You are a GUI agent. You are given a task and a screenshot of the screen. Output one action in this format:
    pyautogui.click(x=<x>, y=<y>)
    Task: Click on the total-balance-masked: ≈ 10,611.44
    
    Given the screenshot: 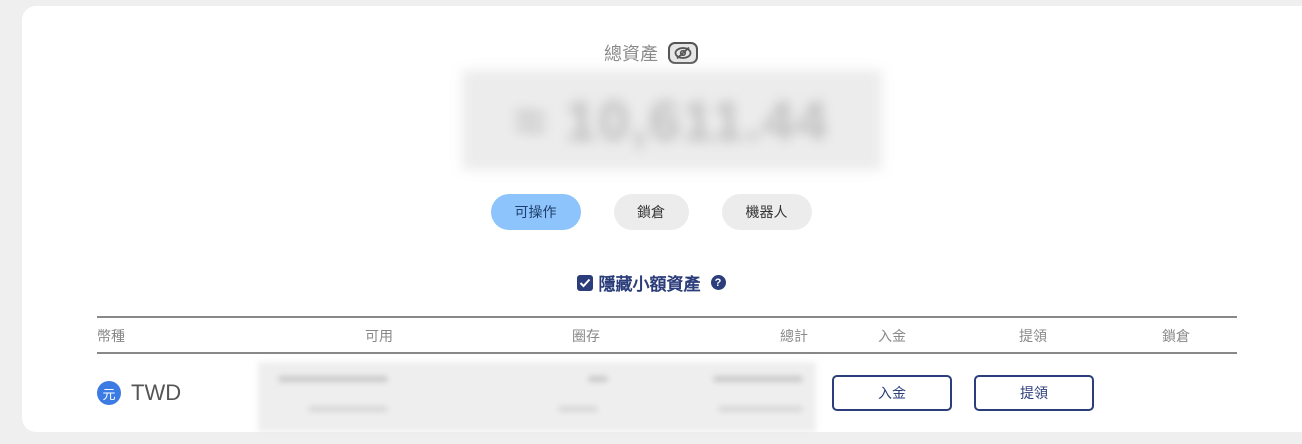 What is the action you would take?
    pyautogui.click(x=672, y=120)
    